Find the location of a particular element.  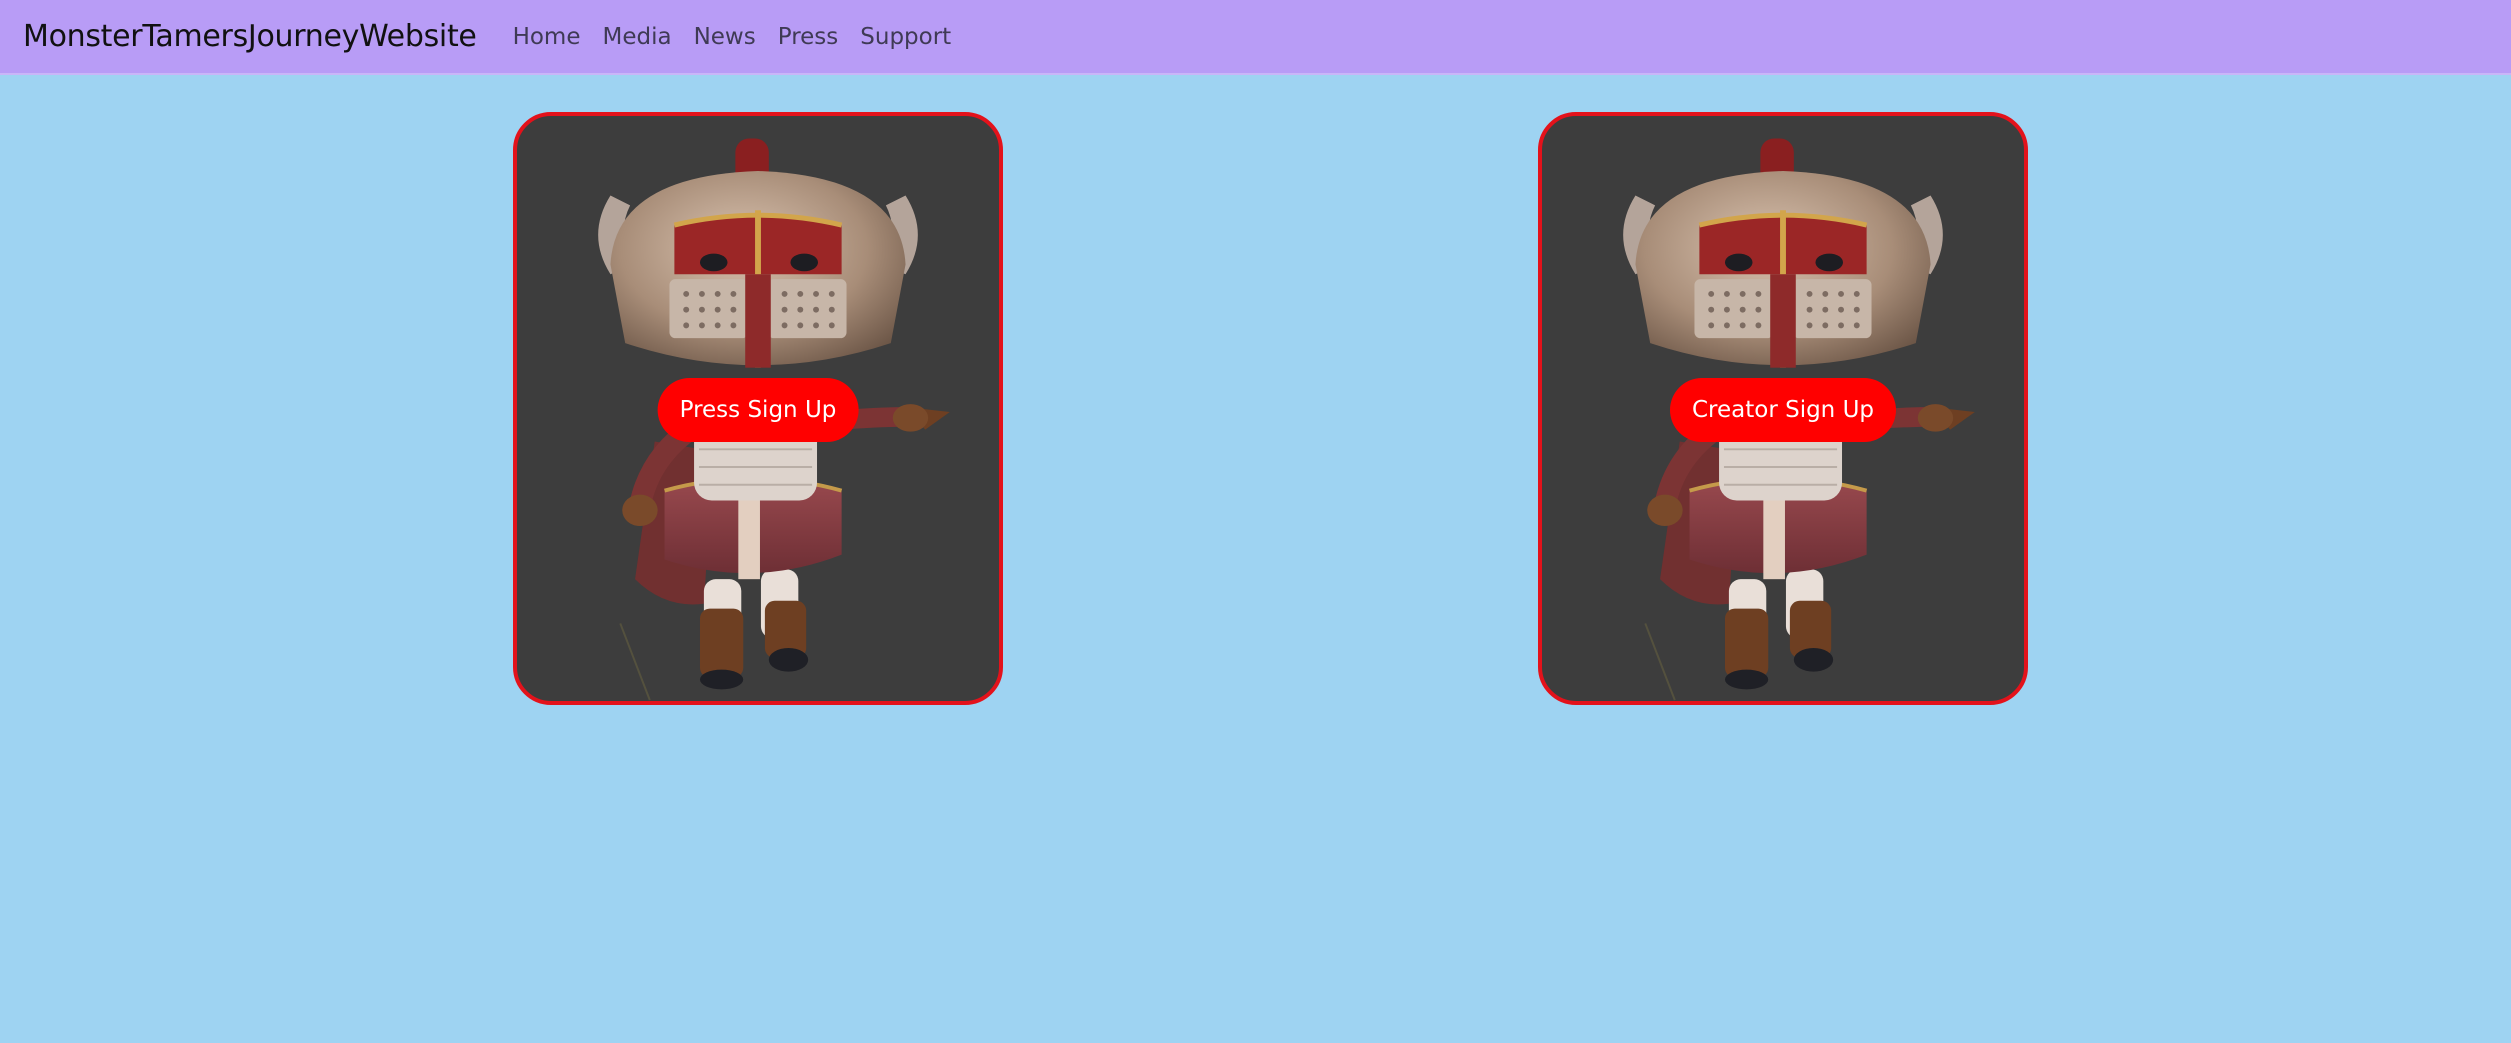

nav-links: Home Media News Press Support is located at coordinates (738, 37).